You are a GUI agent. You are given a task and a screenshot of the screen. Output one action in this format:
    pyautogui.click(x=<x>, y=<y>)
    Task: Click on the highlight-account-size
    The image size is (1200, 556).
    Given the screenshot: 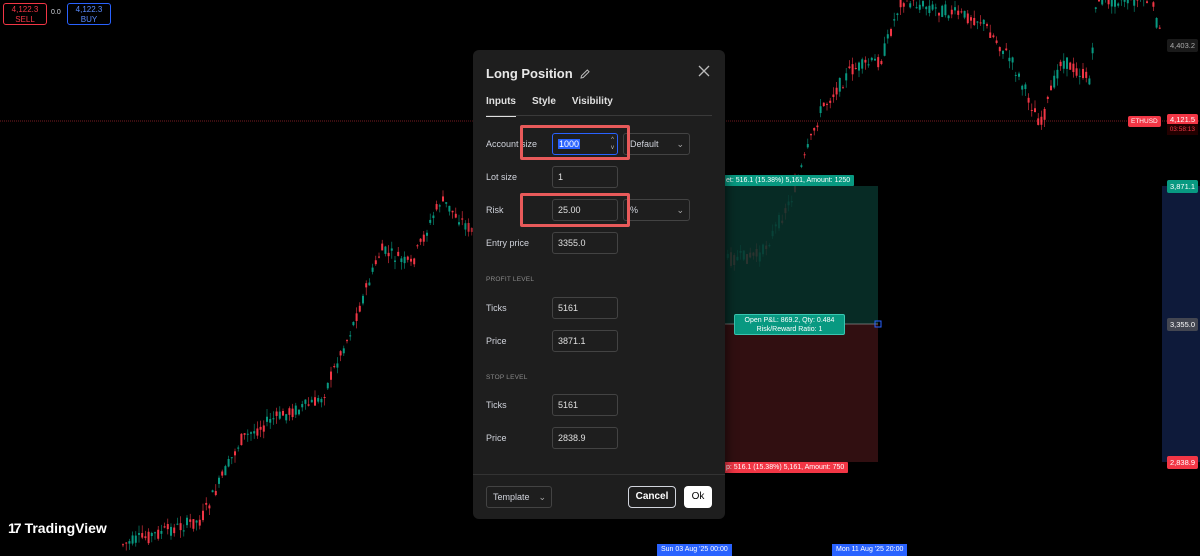 What is the action you would take?
    pyautogui.click(x=575, y=142)
    